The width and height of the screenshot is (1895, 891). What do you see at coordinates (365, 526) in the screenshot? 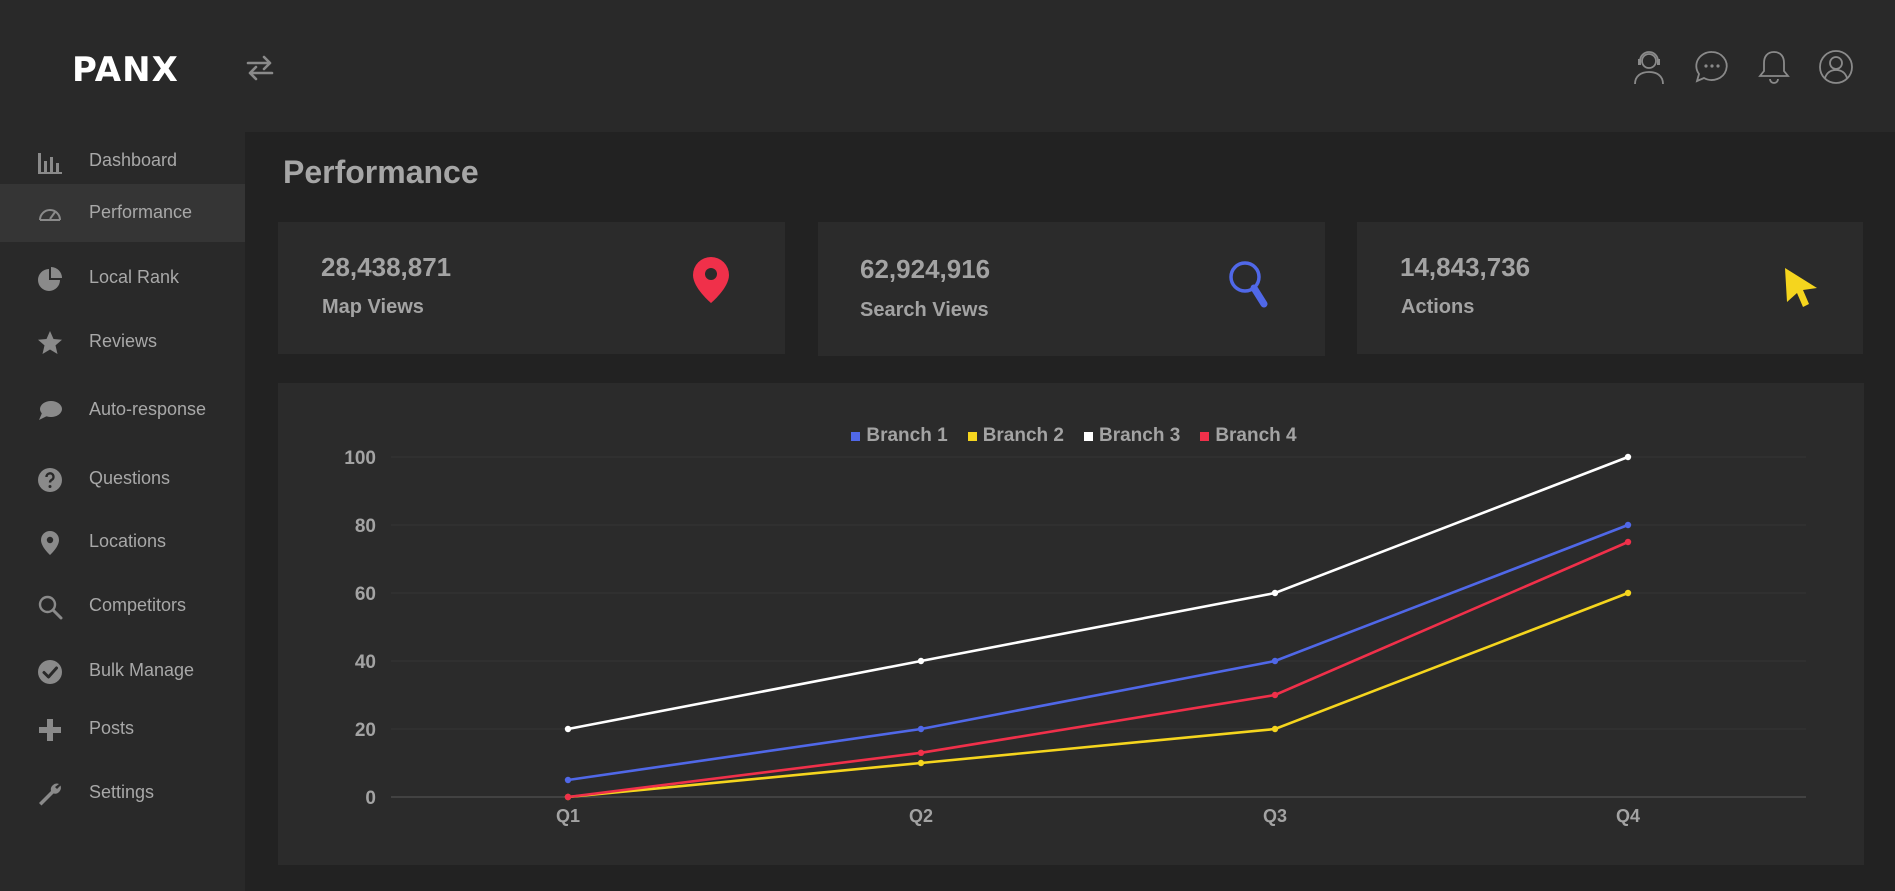
I see `y-tick-label: 80` at bounding box center [365, 526].